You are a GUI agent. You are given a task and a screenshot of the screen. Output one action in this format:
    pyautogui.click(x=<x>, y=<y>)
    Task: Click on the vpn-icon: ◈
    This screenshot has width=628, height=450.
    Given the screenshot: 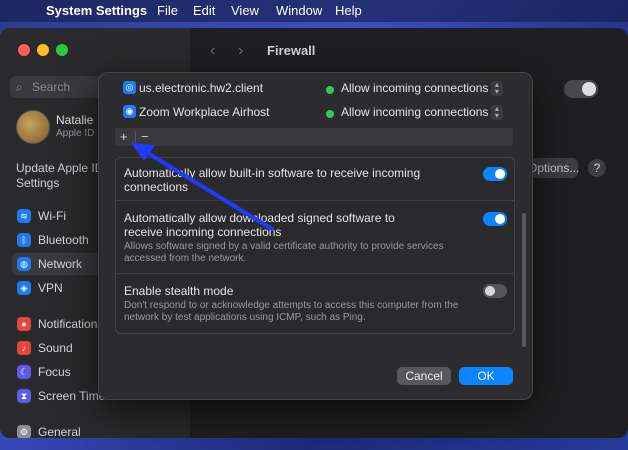 What is the action you would take?
    pyautogui.click(x=24, y=288)
    